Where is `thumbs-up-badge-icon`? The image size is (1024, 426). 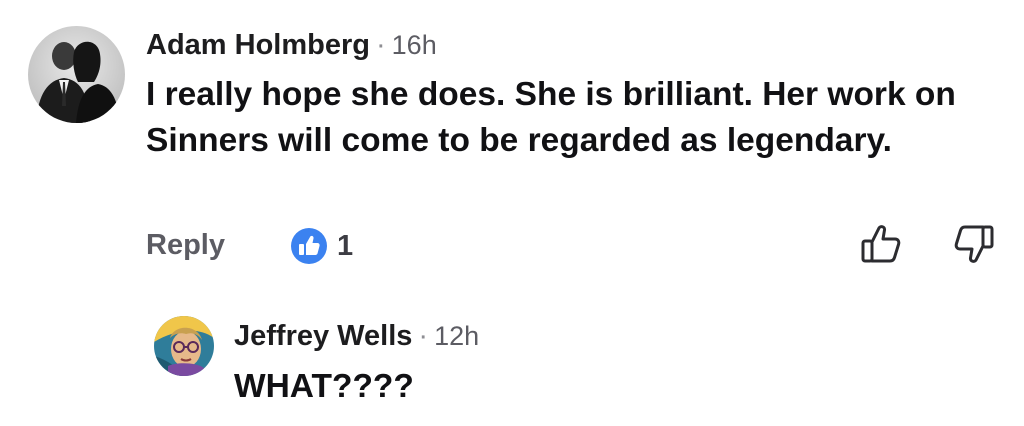
thumbs-up-badge-icon is located at coordinates (309, 246).